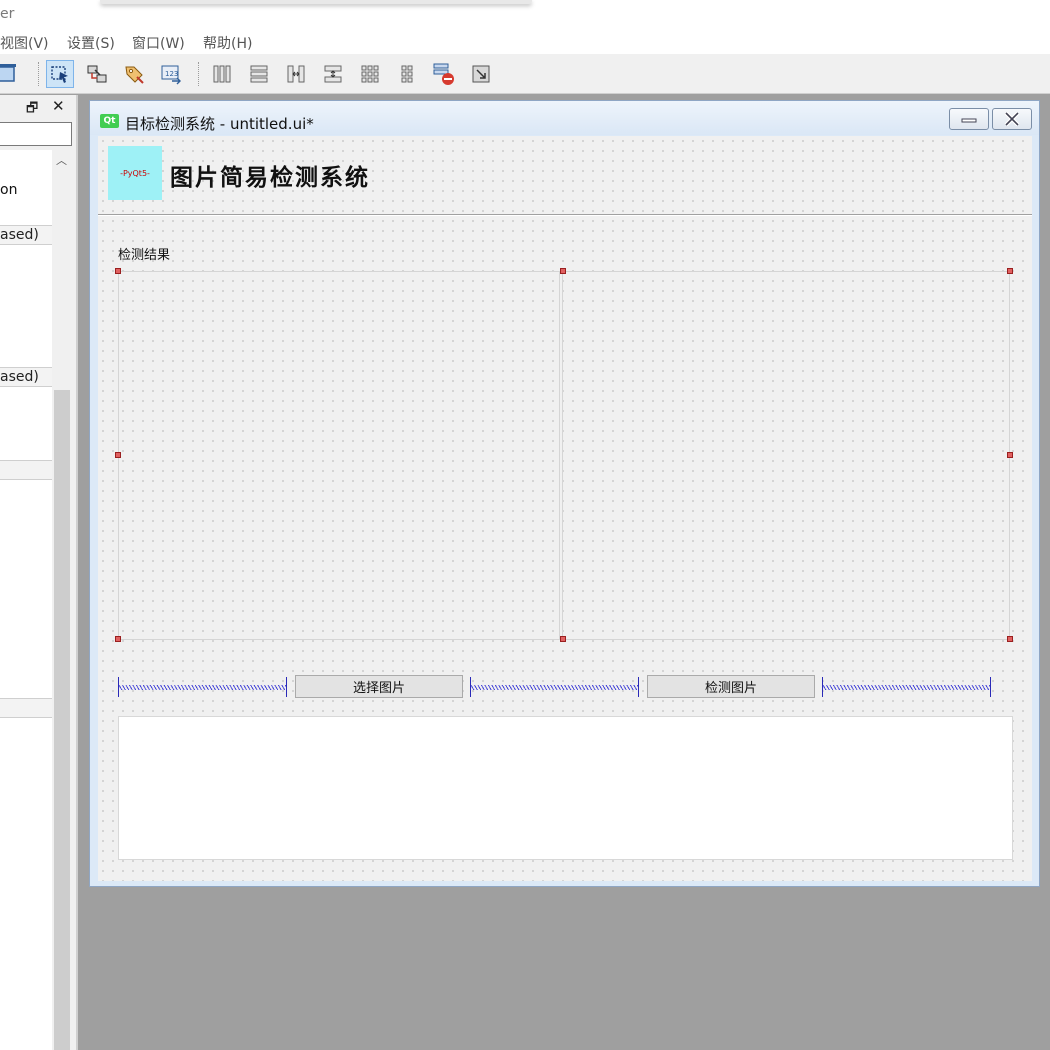 This screenshot has height=1050, width=1050. Describe the element at coordinates (62, 720) in the screenshot. I see `scrollbar-thumb` at that location.